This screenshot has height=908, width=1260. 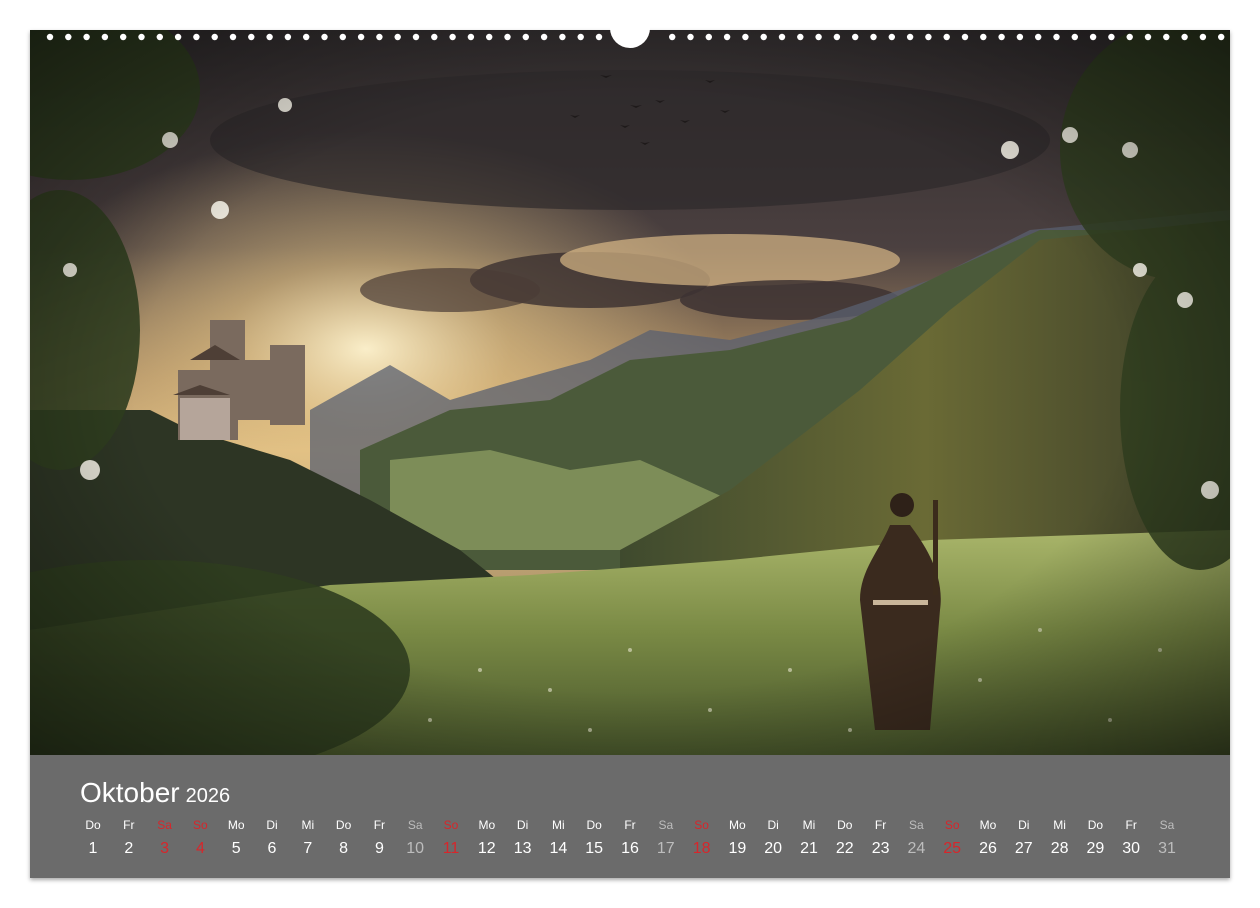 I want to click on date-number: 31, so click(x=1167, y=848).